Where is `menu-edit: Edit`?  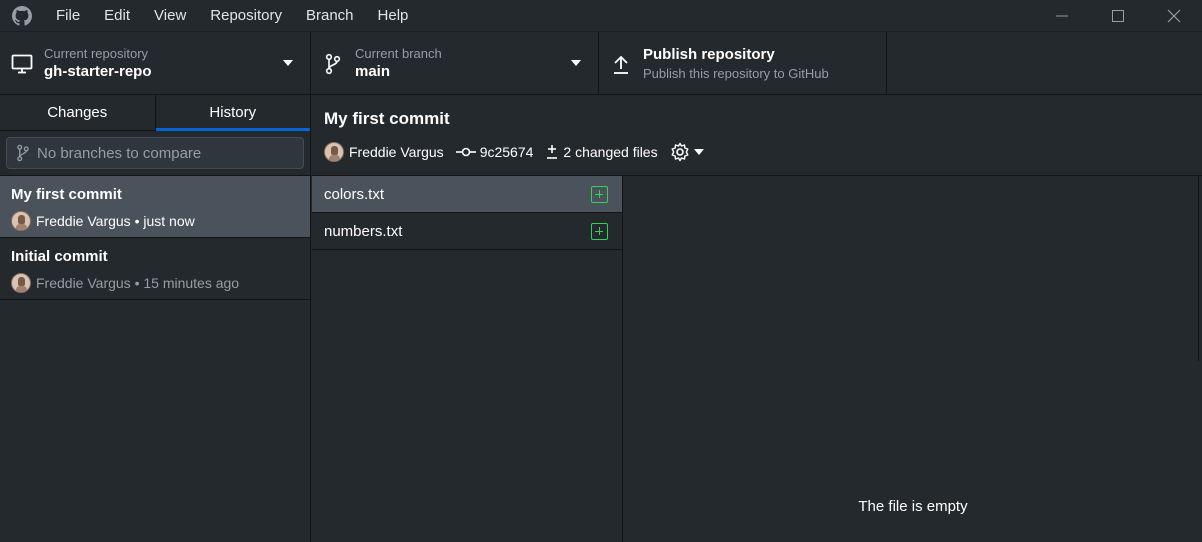
menu-edit: Edit is located at coordinates (117, 15).